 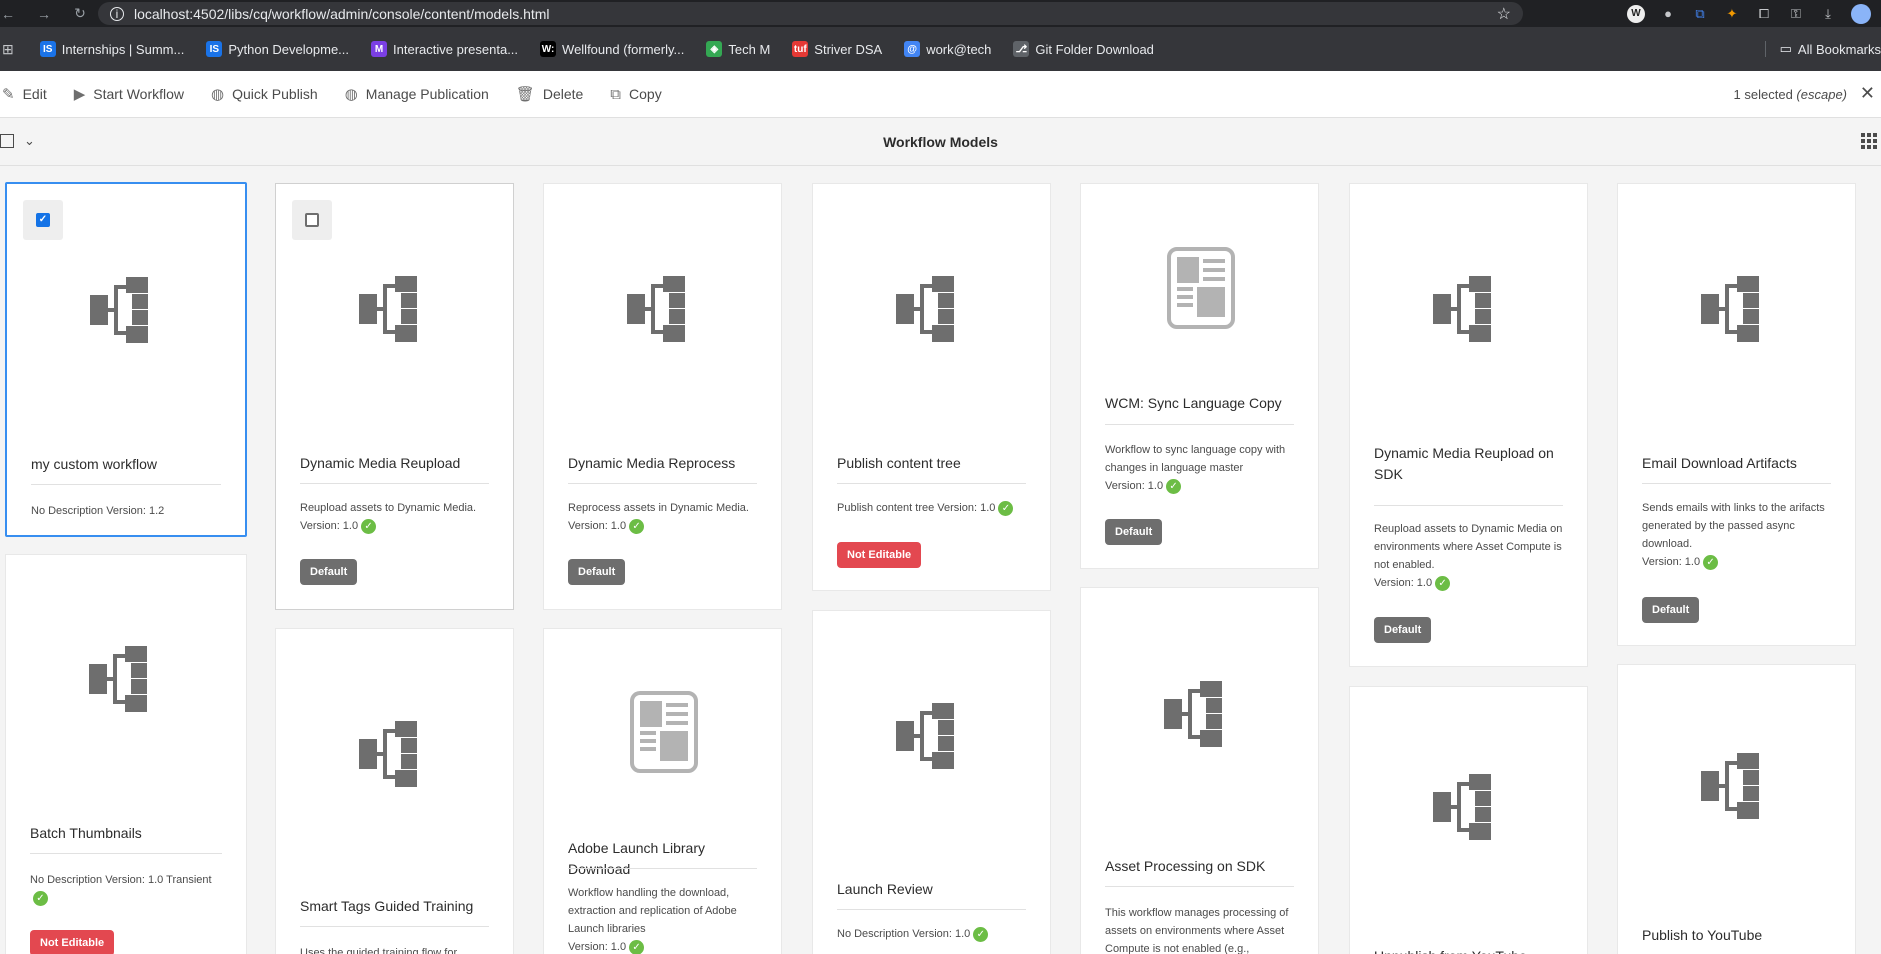 I want to click on card-title: Smart Tags Guided Training, so click(x=394, y=906).